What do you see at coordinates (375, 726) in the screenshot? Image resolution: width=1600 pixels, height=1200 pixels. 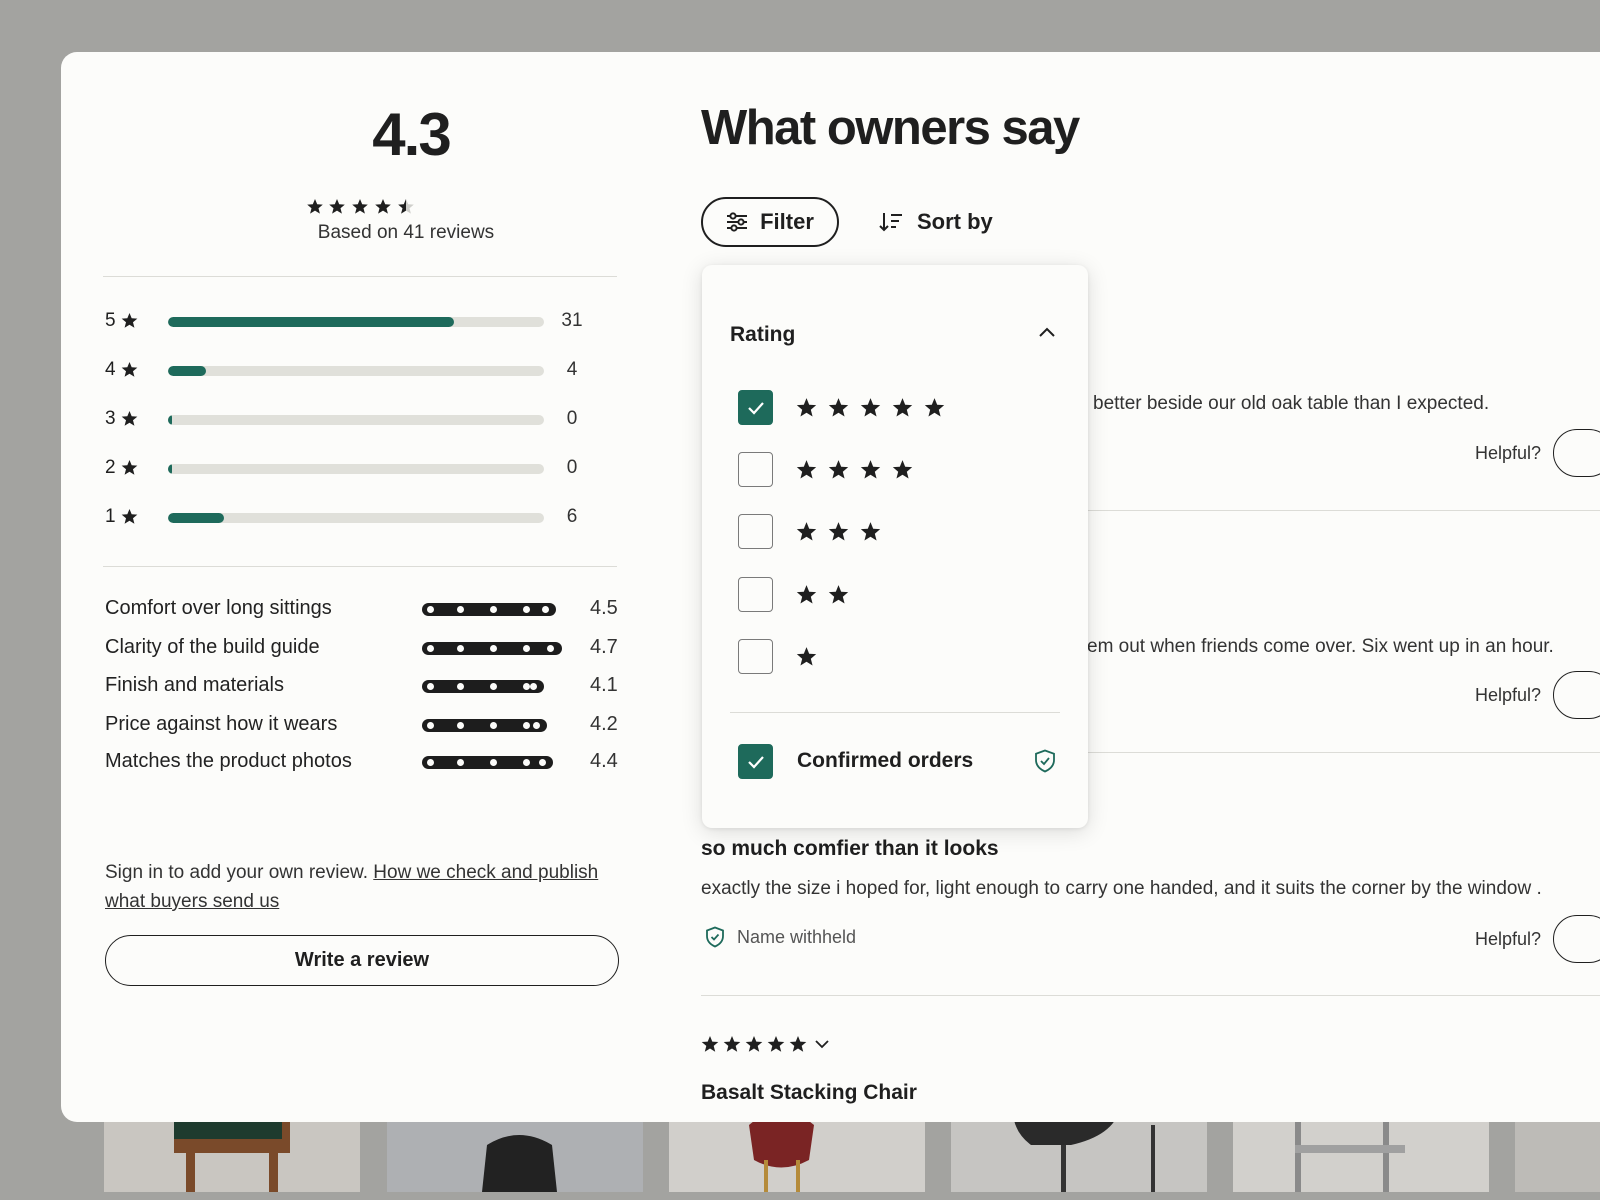 I see `attribute-row: Price against how it wears 4.2` at bounding box center [375, 726].